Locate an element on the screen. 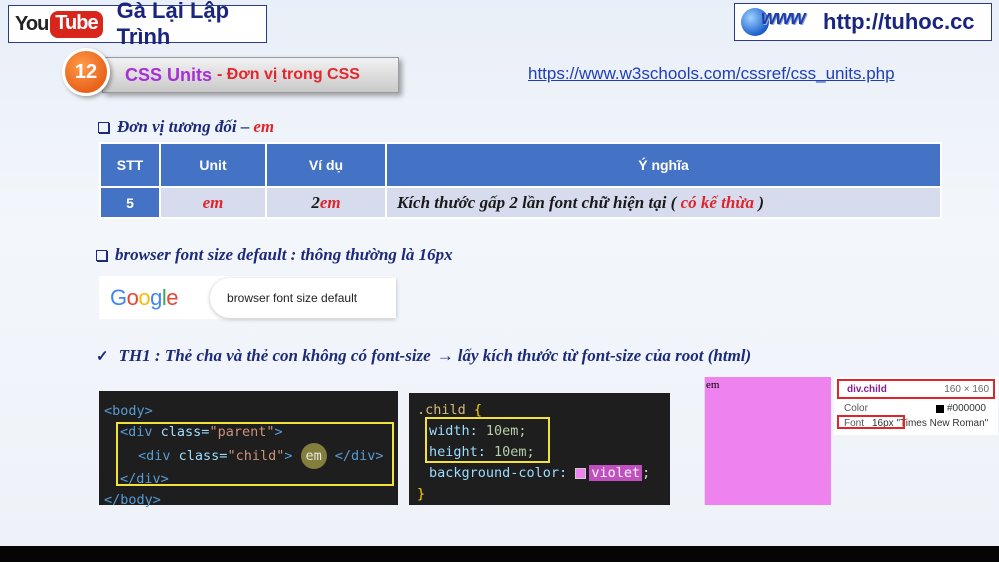  code-line: </body> is located at coordinates (251, 500).